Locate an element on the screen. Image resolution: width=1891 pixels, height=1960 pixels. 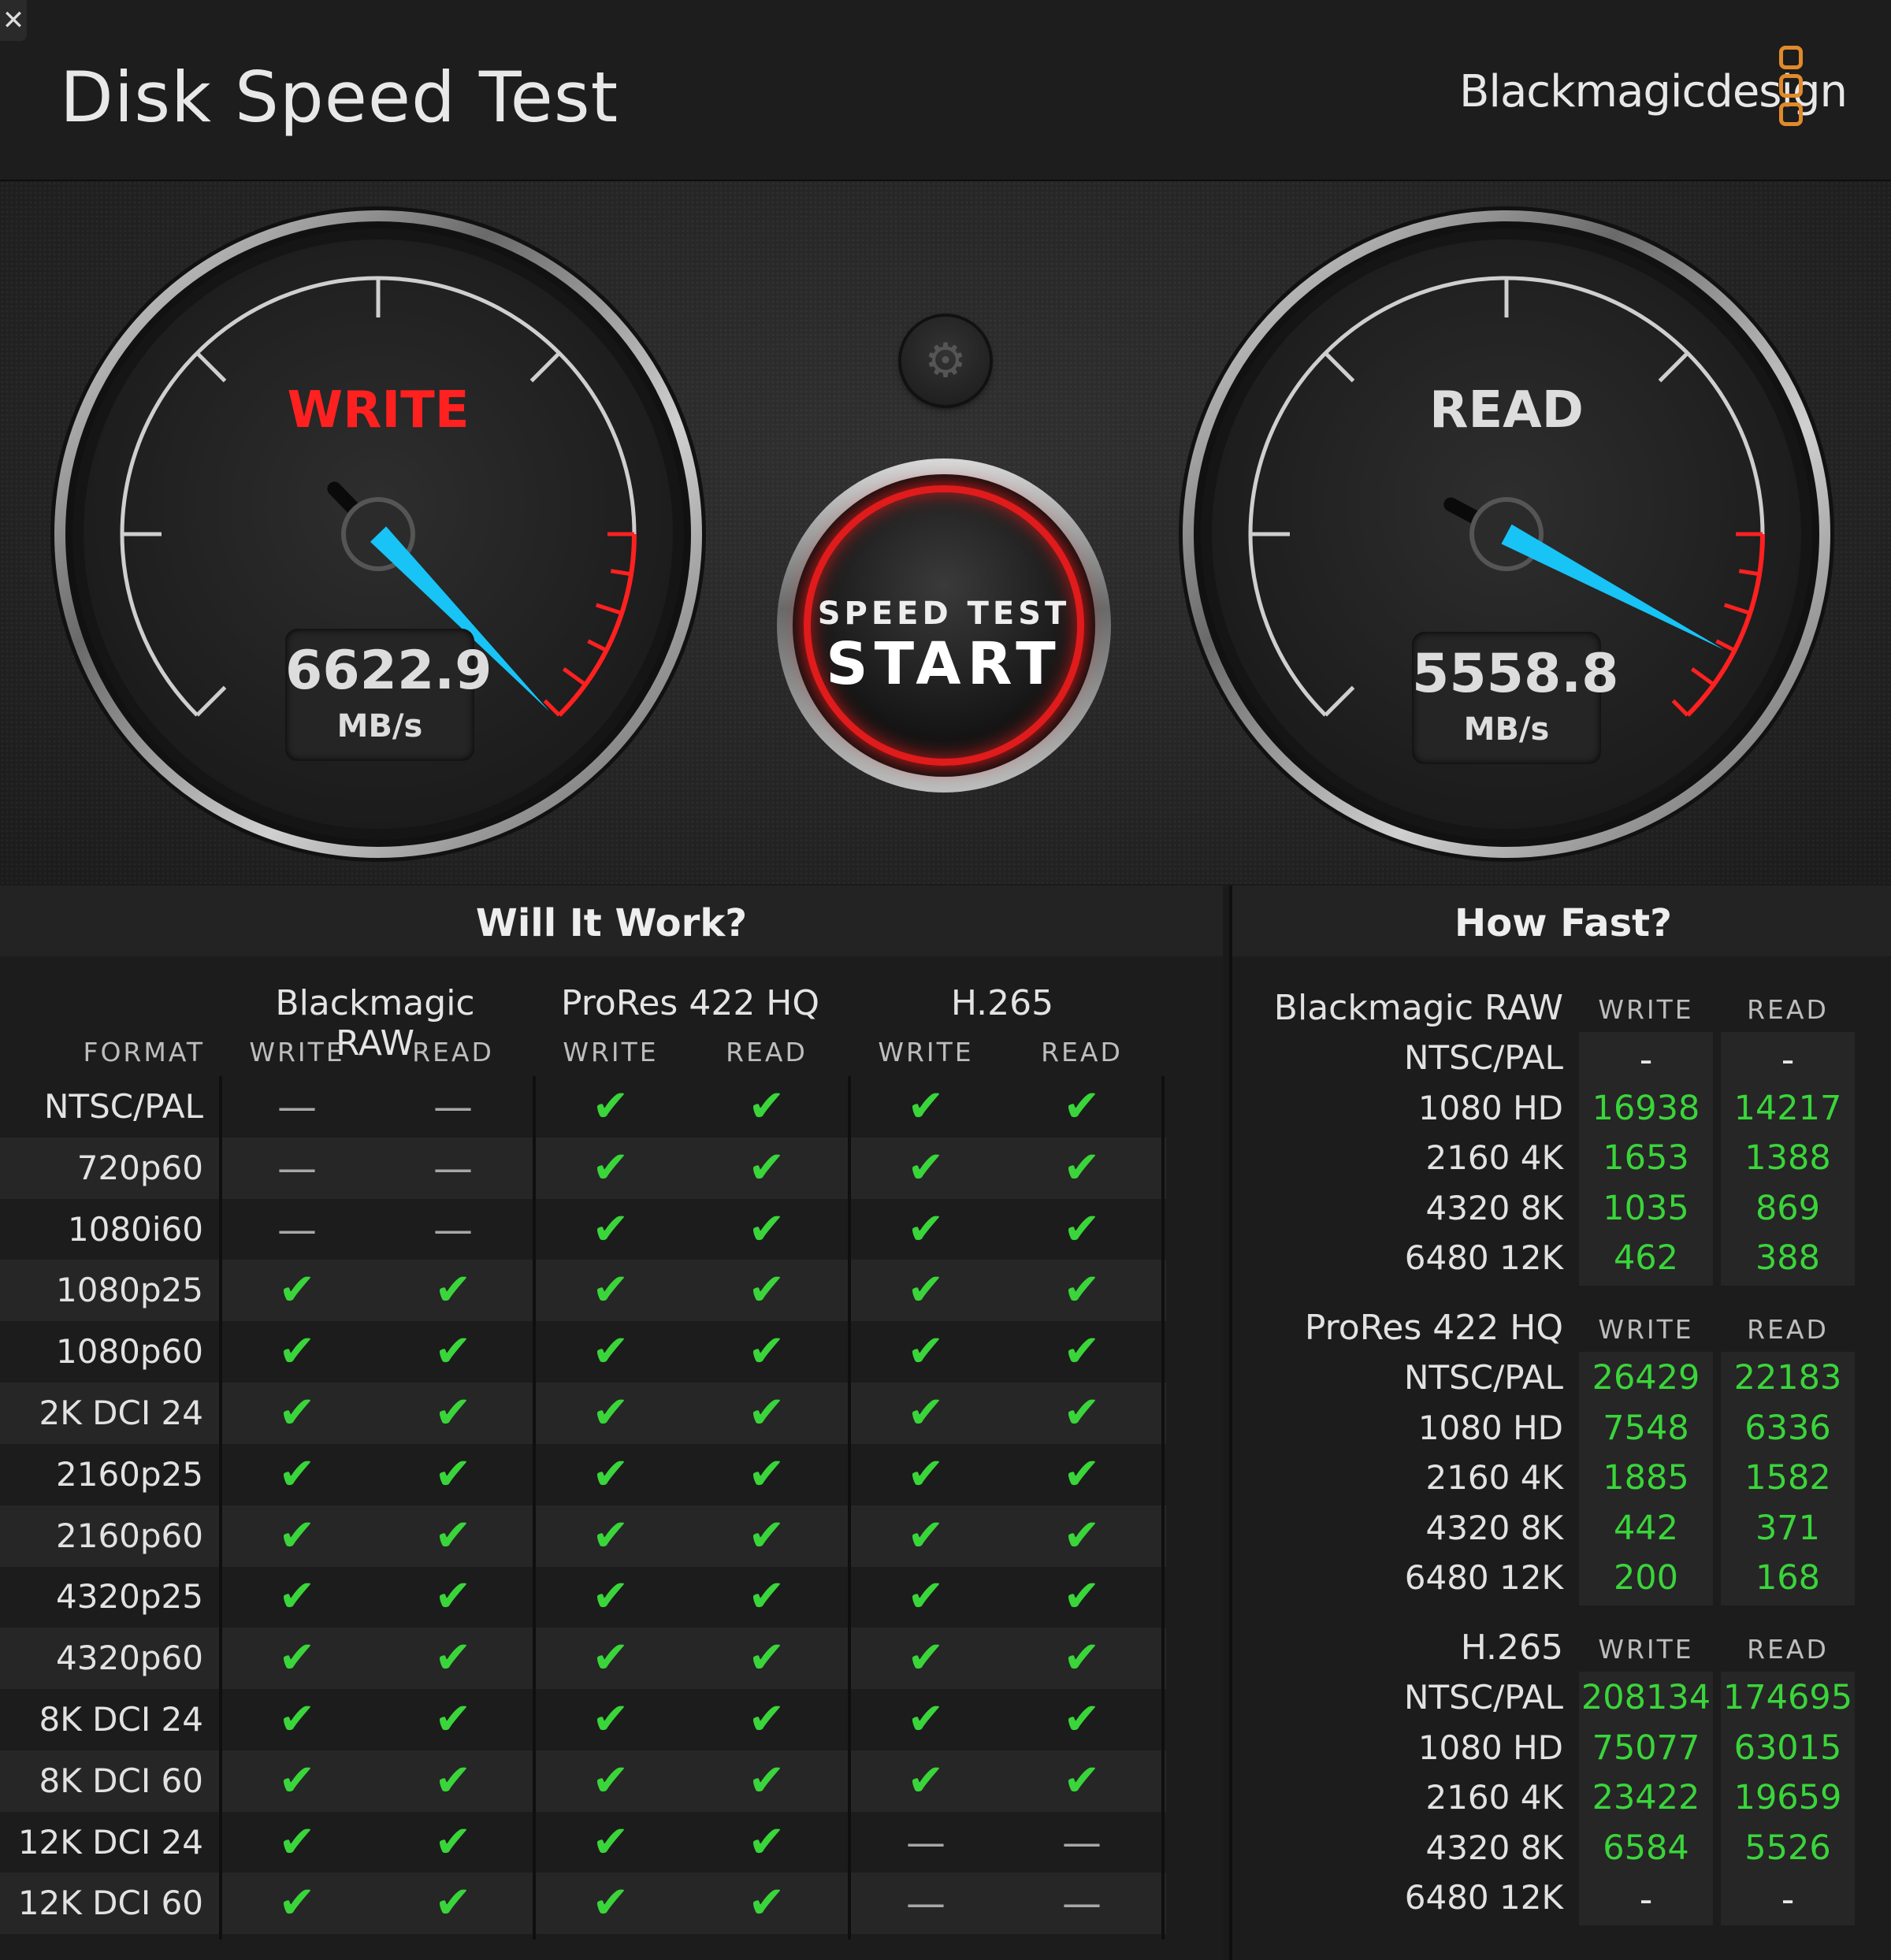
read-value: 388 is located at coordinates (1788, 1258).